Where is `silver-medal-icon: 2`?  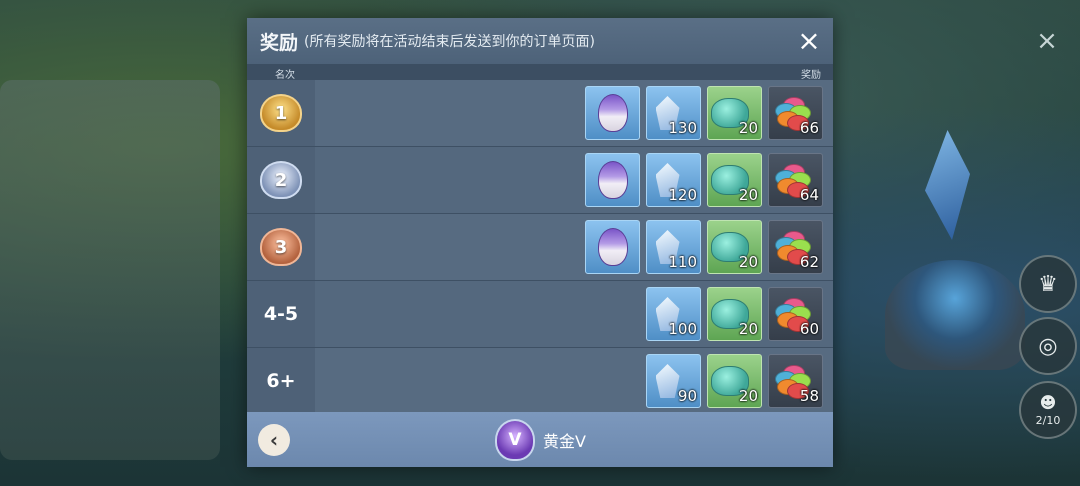
silver-medal-icon: 2 is located at coordinates (281, 180).